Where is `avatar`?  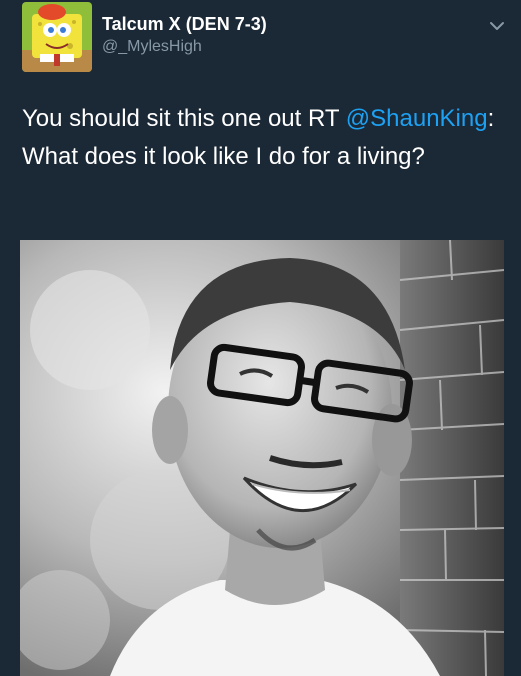 avatar is located at coordinates (57, 37).